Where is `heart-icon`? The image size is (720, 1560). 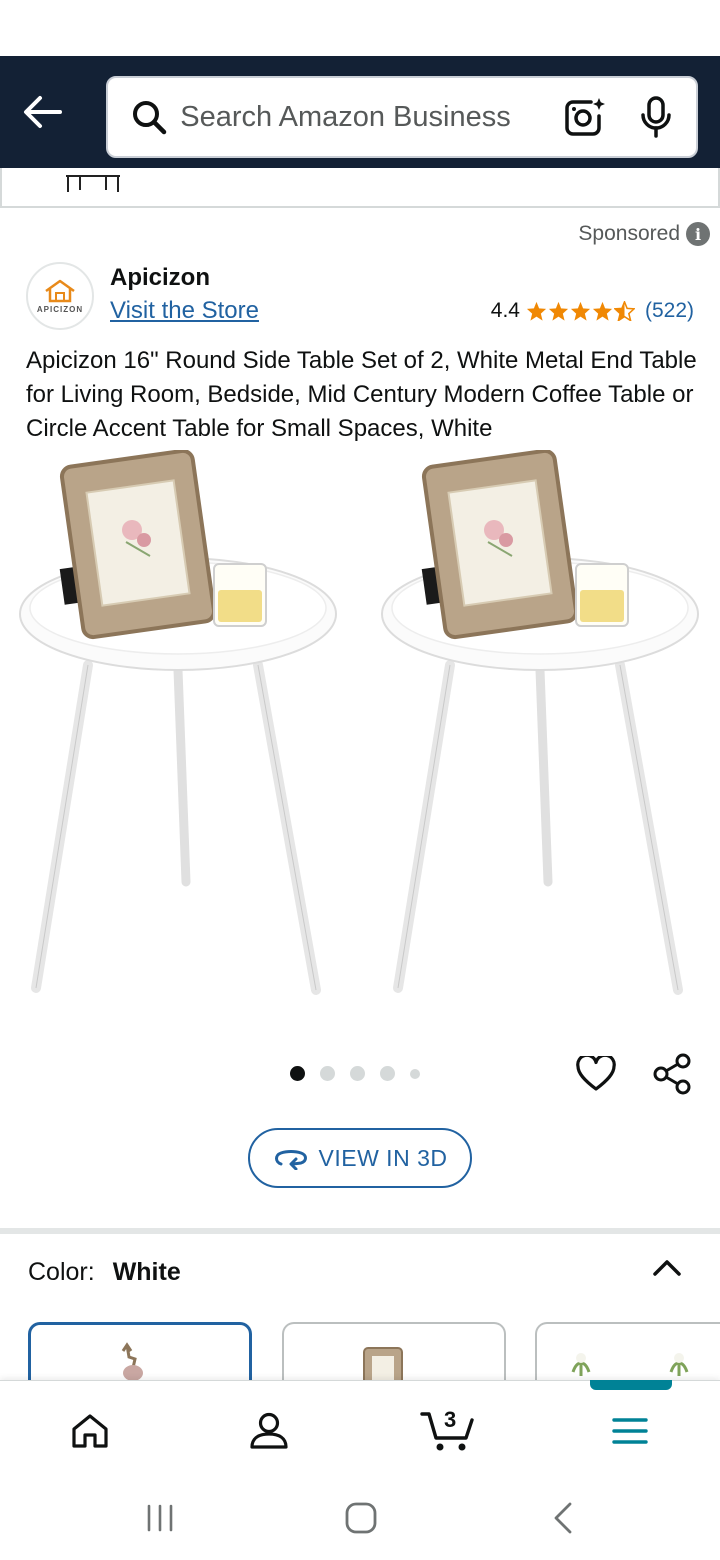
heart-icon is located at coordinates (596, 1073).